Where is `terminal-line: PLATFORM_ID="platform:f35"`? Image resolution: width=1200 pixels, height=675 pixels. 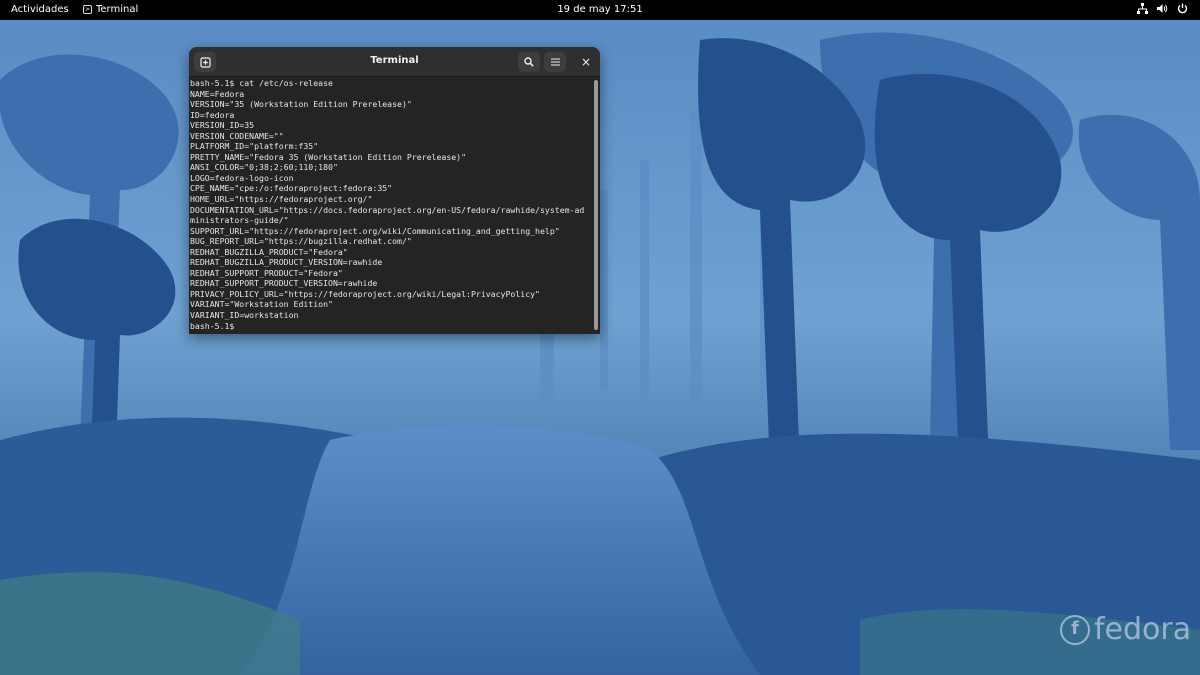 terminal-line: PLATFORM_ID="platform:f35" is located at coordinates (254, 146).